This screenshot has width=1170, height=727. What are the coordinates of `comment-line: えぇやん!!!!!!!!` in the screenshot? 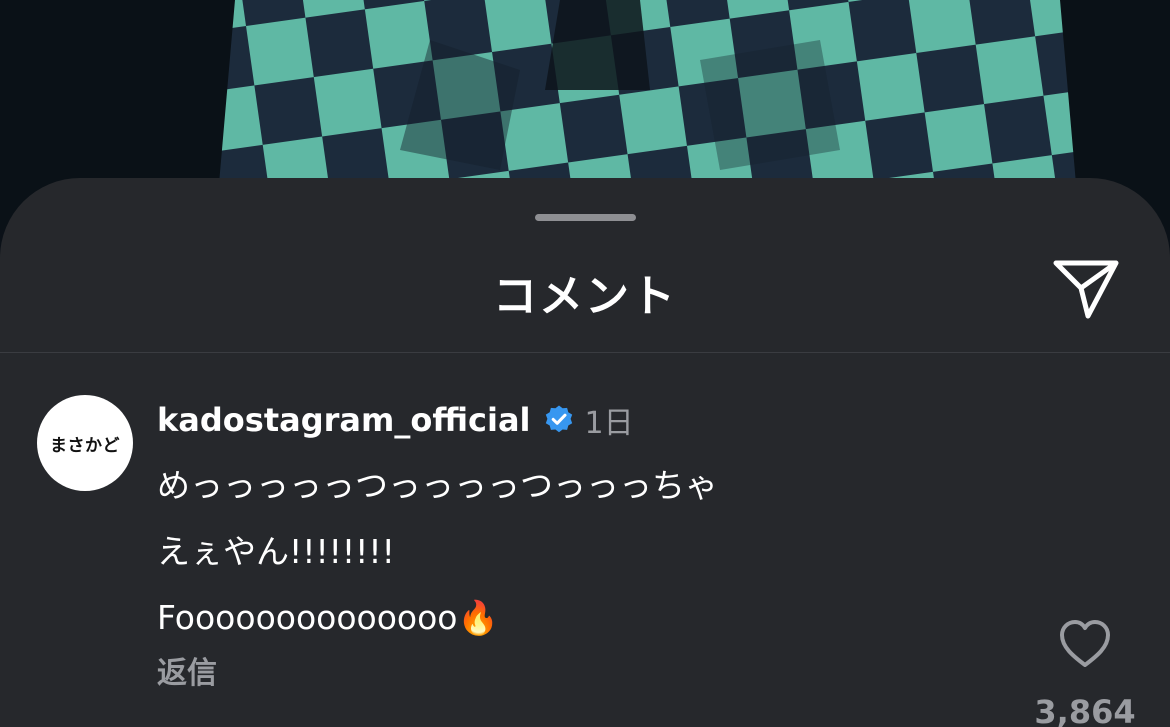 It's located at (276, 551).